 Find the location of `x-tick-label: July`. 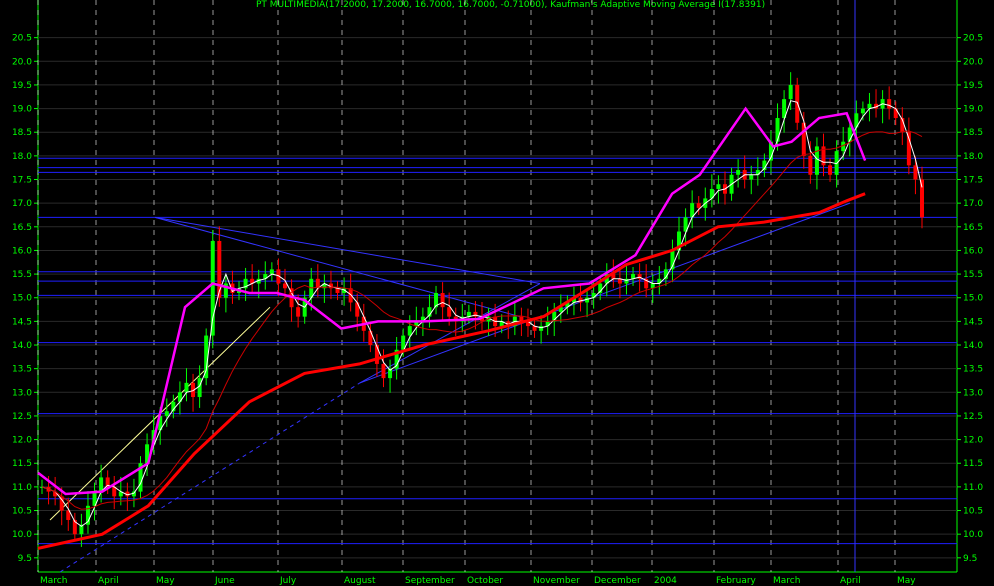

x-tick-label: July is located at coordinates (288, 581).